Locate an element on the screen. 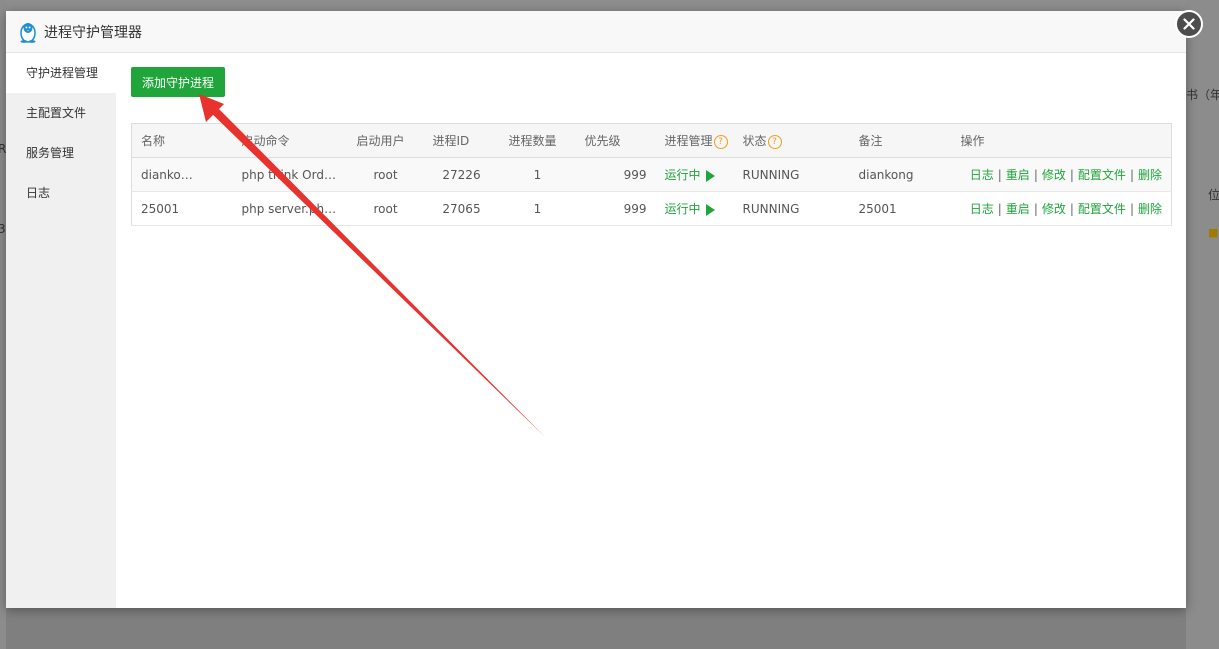 The height and width of the screenshot is (649, 1219). column-header-name: 名称 is located at coordinates (182, 140).